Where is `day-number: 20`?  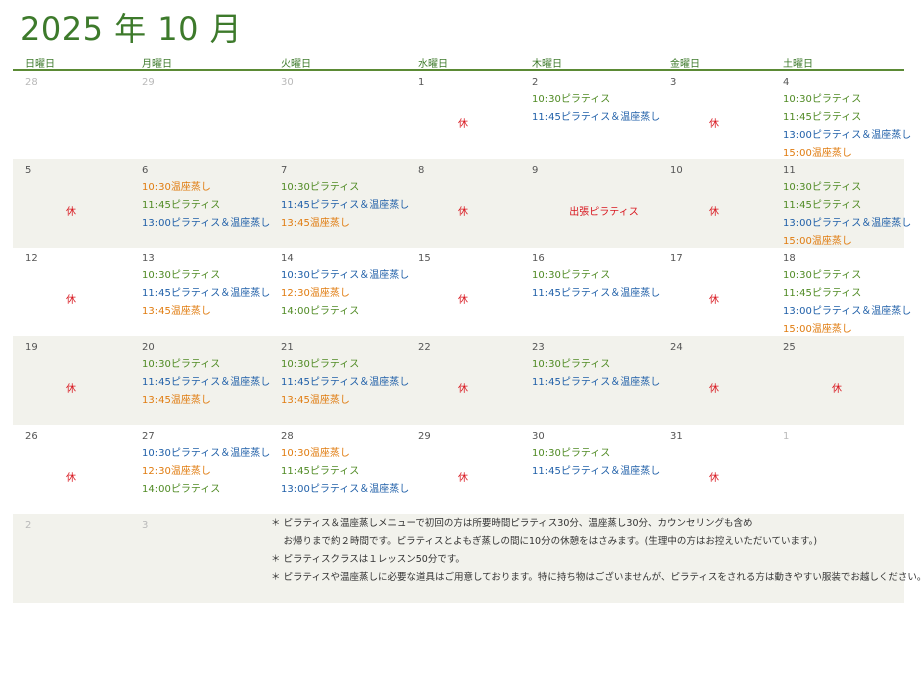
day-number: 20 is located at coordinates (148, 347).